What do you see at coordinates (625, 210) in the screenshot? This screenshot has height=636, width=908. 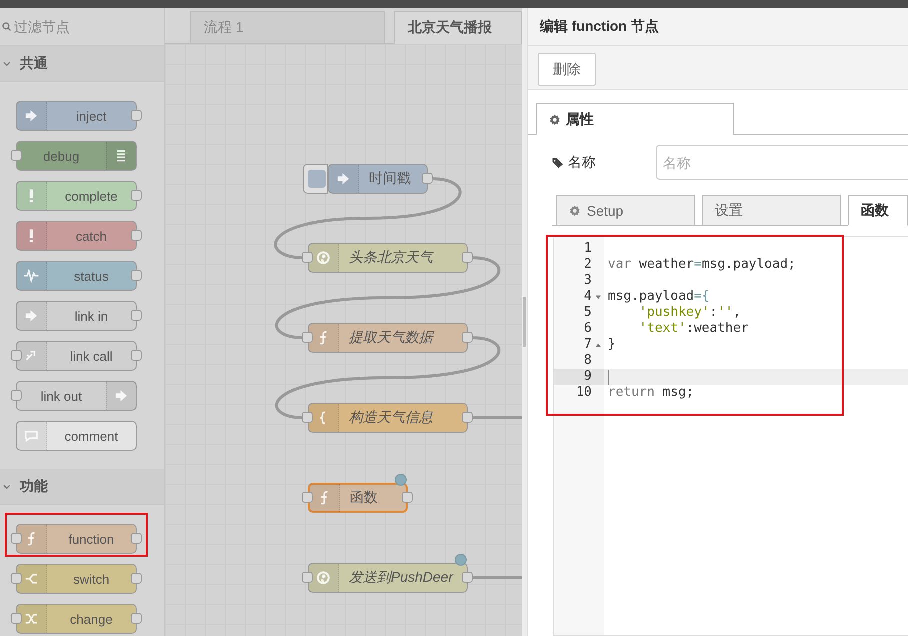 I see `settings-tab: Setup` at bounding box center [625, 210].